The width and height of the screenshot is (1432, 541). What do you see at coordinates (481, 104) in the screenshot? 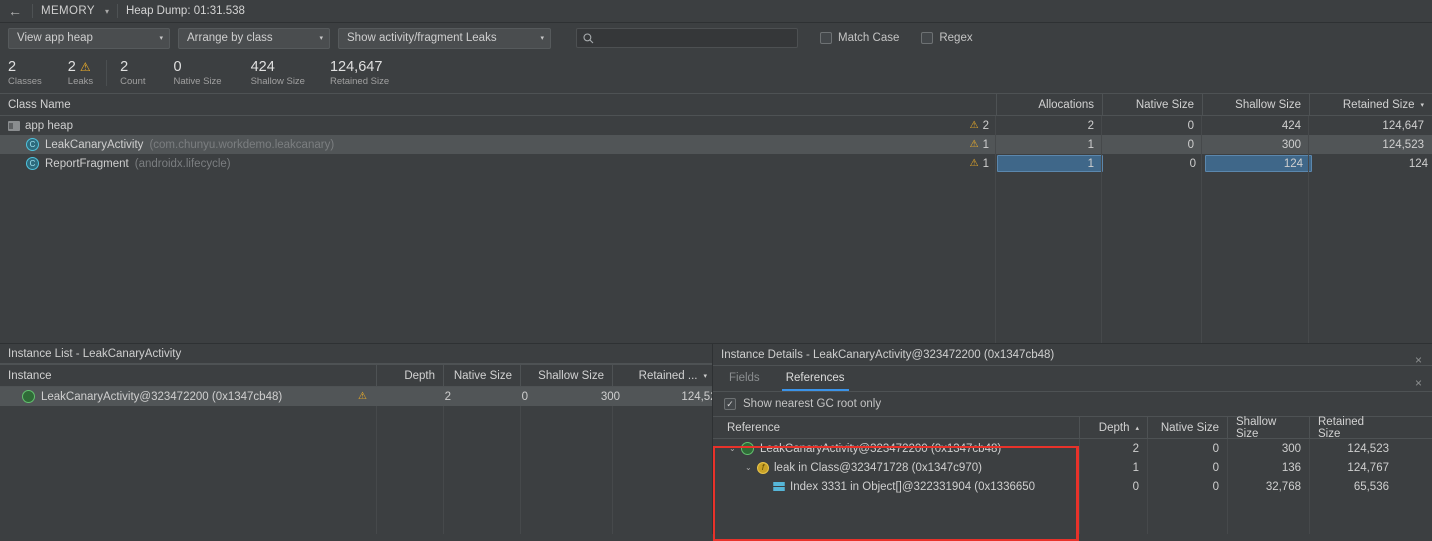
I see `column-header-class-name: Class Name` at bounding box center [481, 104].